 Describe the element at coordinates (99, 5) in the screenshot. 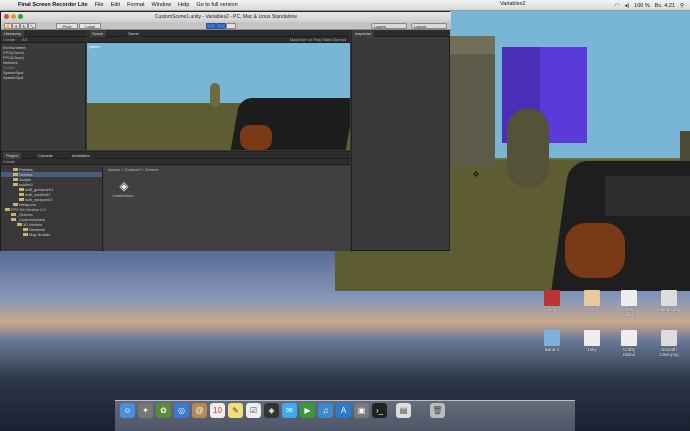

I see `menu-file: File` at that location.